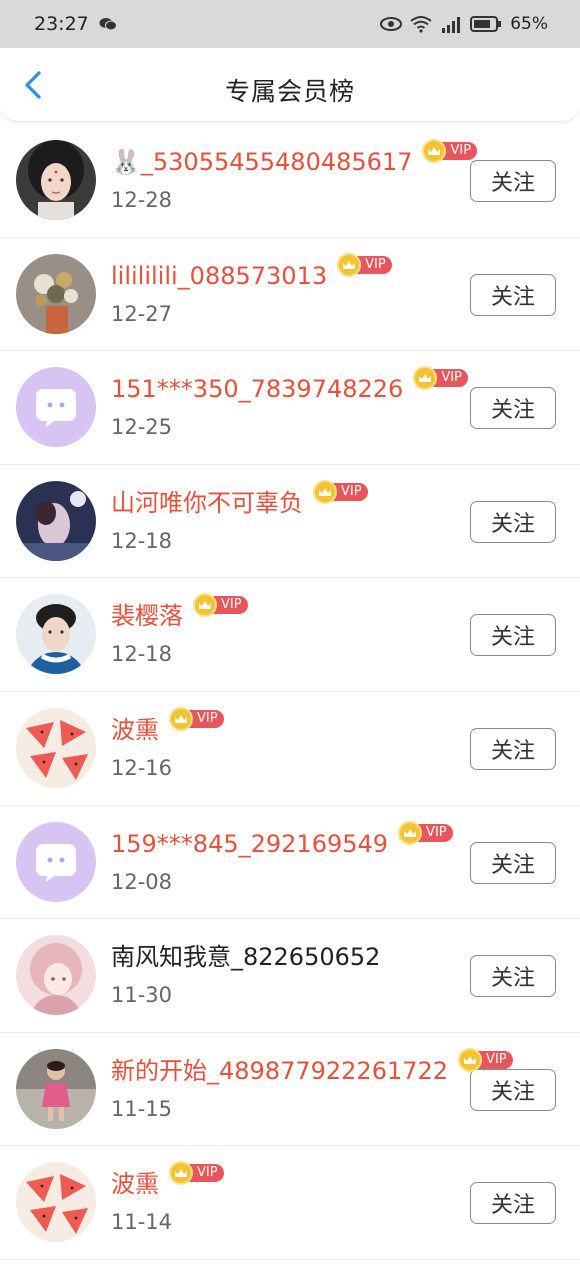 The image size is (580, 1280). What do you see at coordinates (290, 294) in the screenshot?
I see `member-row: lilililili_088573013 VIP 12-27 关注` at bounding box center [290, 294].